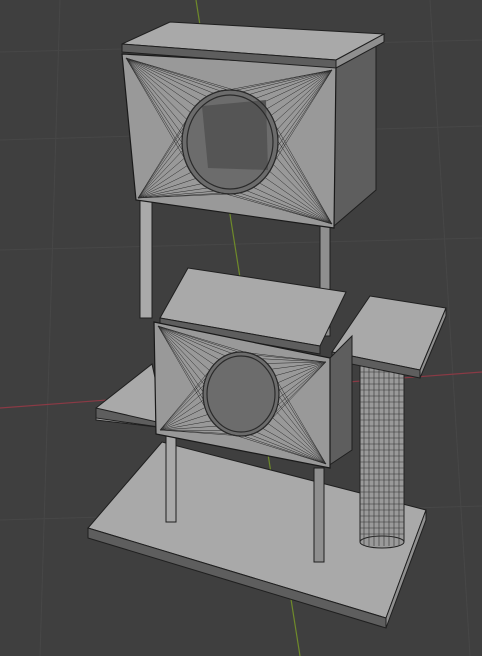  What do you see at coordinates (382, 457) in the screenshot?
I see `scratching-post` at bounding box center [382, 457].